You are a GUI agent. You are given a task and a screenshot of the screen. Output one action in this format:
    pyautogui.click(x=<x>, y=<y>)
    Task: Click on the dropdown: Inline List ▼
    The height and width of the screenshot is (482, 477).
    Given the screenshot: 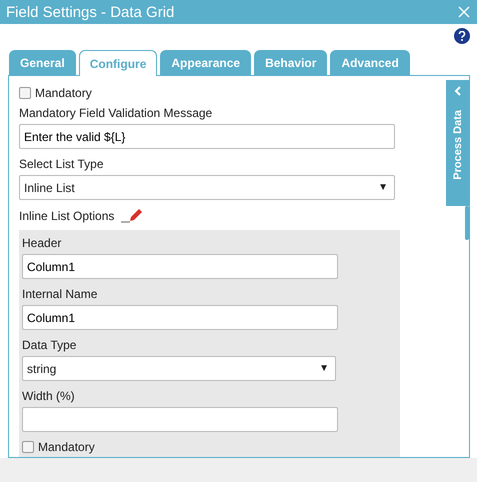 What is the action you would take?
    pyautogui.click(x=207, y=187)
    